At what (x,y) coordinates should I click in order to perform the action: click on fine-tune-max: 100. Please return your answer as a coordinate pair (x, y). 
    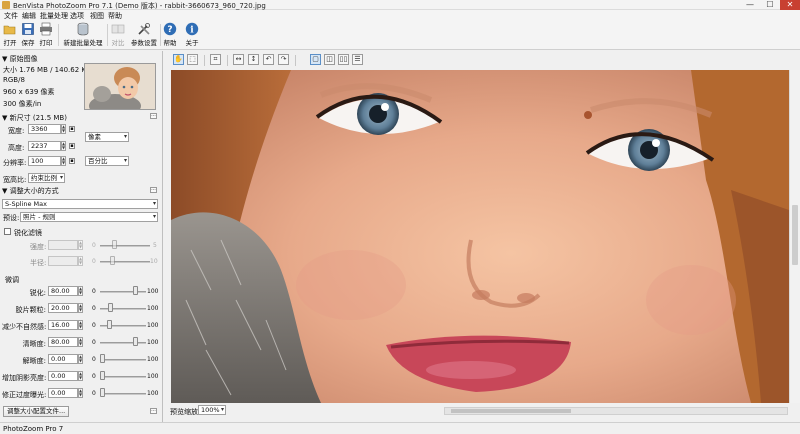
    Looking at the image, I should click on (153, 325).